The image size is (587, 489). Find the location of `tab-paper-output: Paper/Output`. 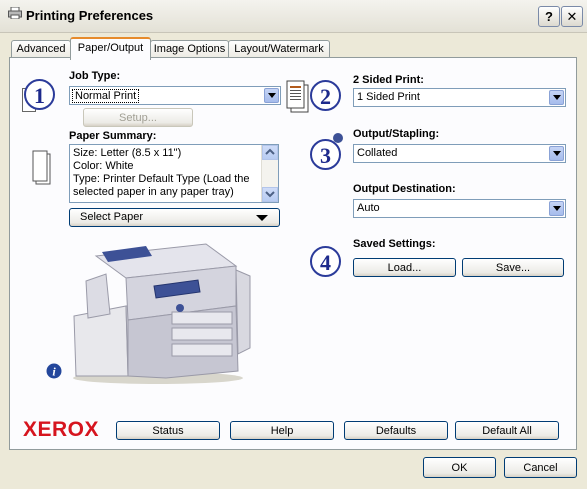

tab-paper-output: Paper/Output is located at coordinates (110, 48).